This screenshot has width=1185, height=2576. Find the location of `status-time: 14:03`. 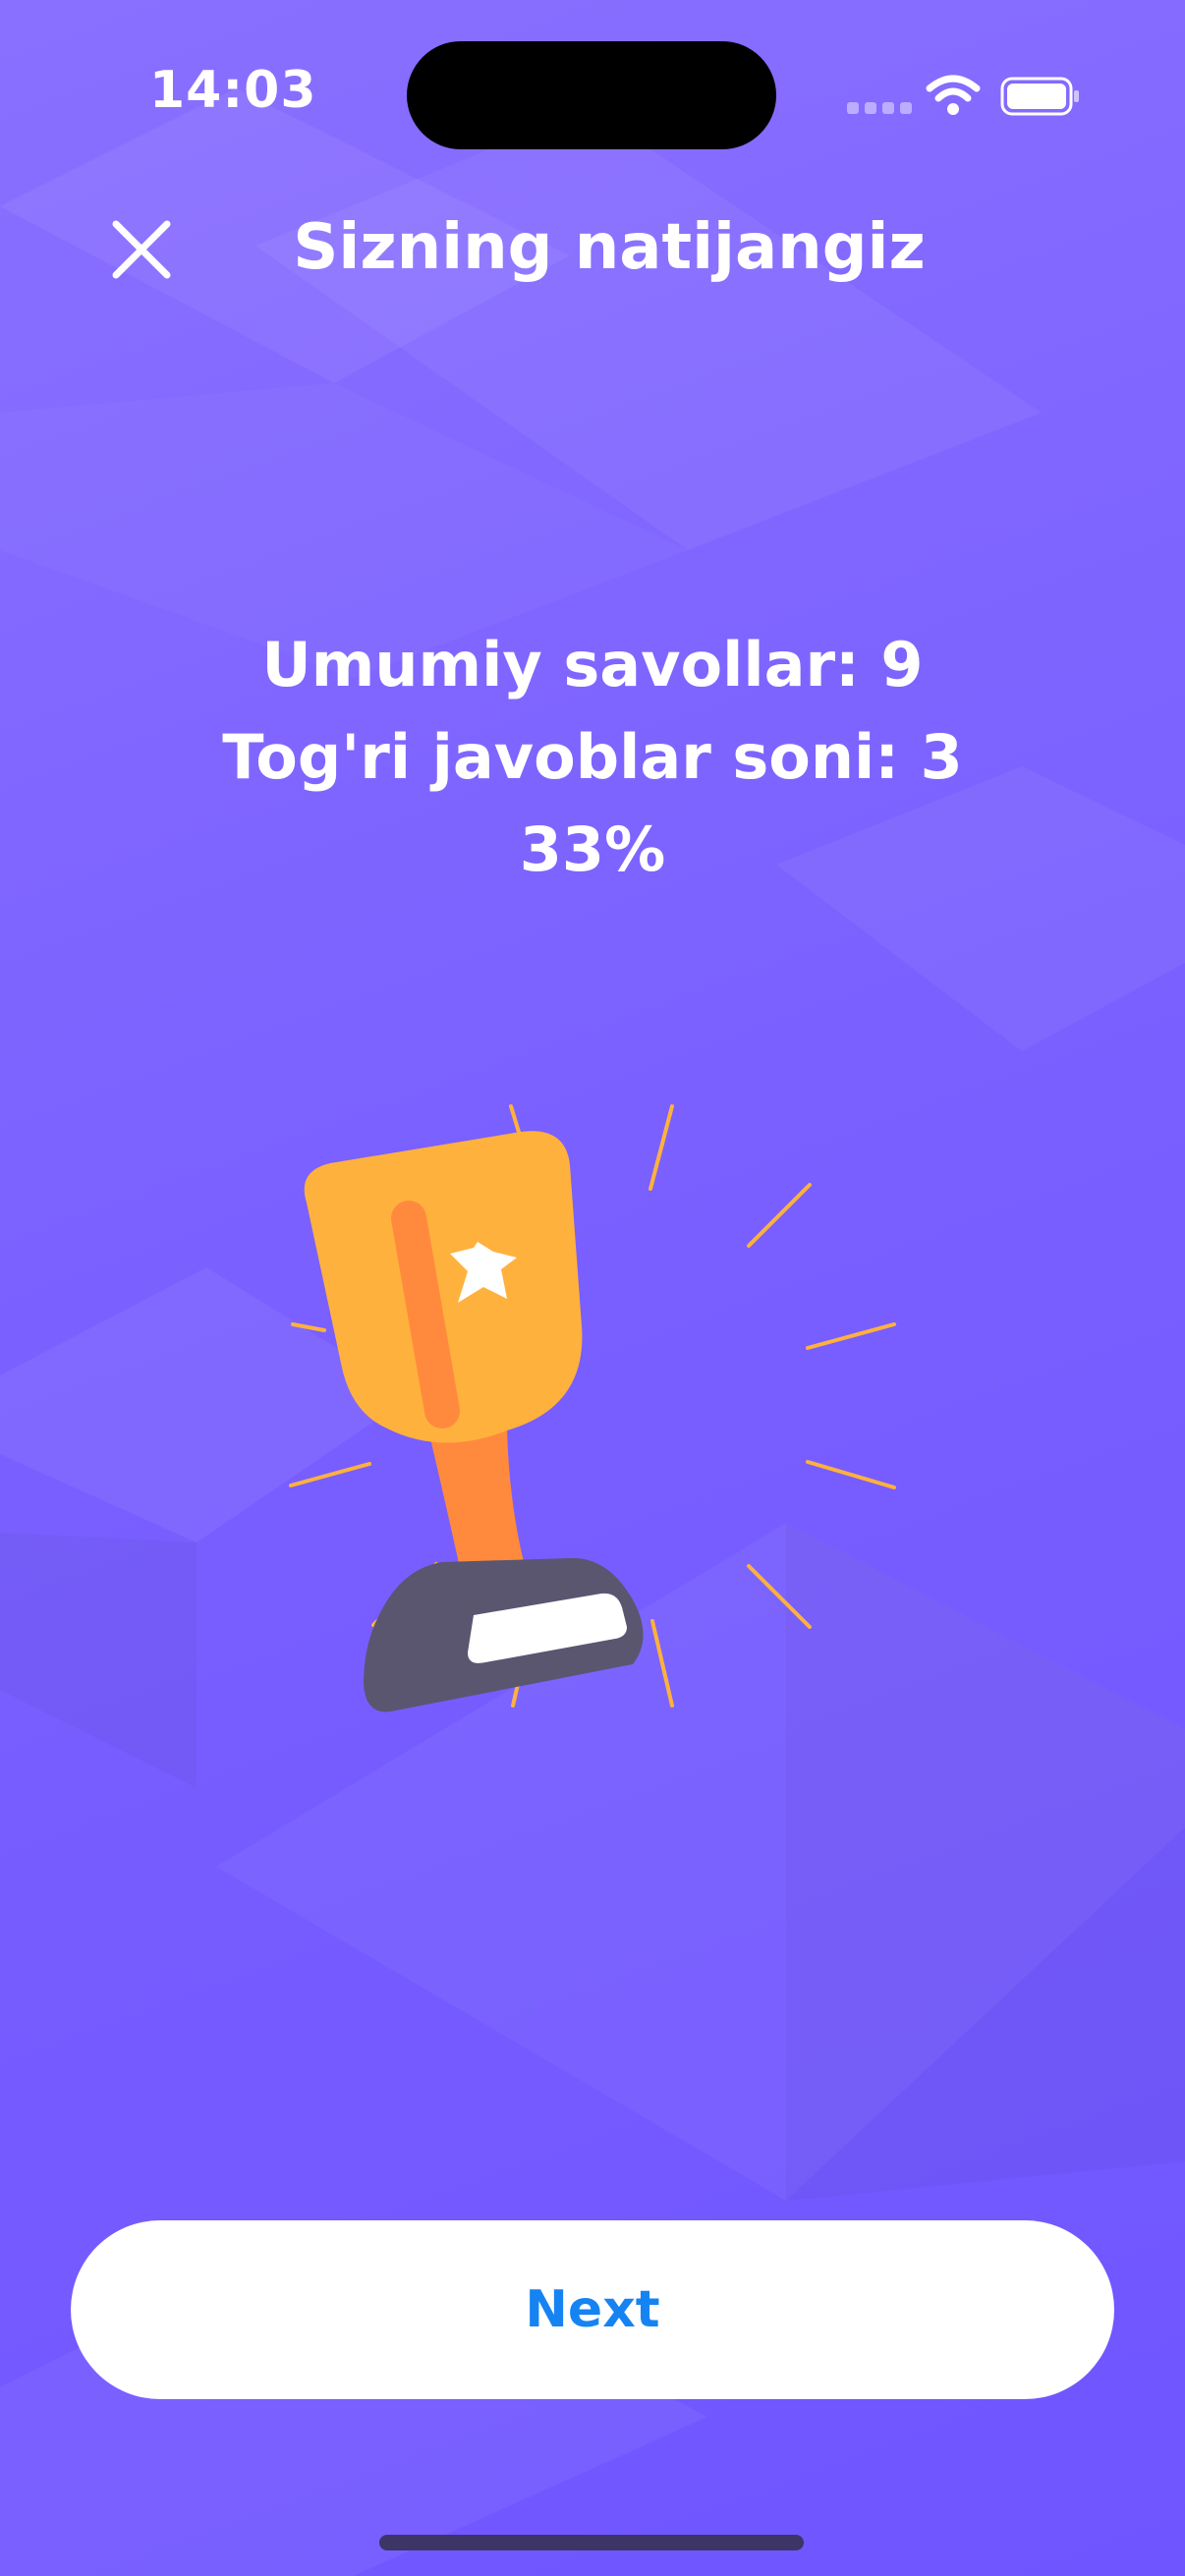

status-time: 14:03 is located at coordinates (233, 90).